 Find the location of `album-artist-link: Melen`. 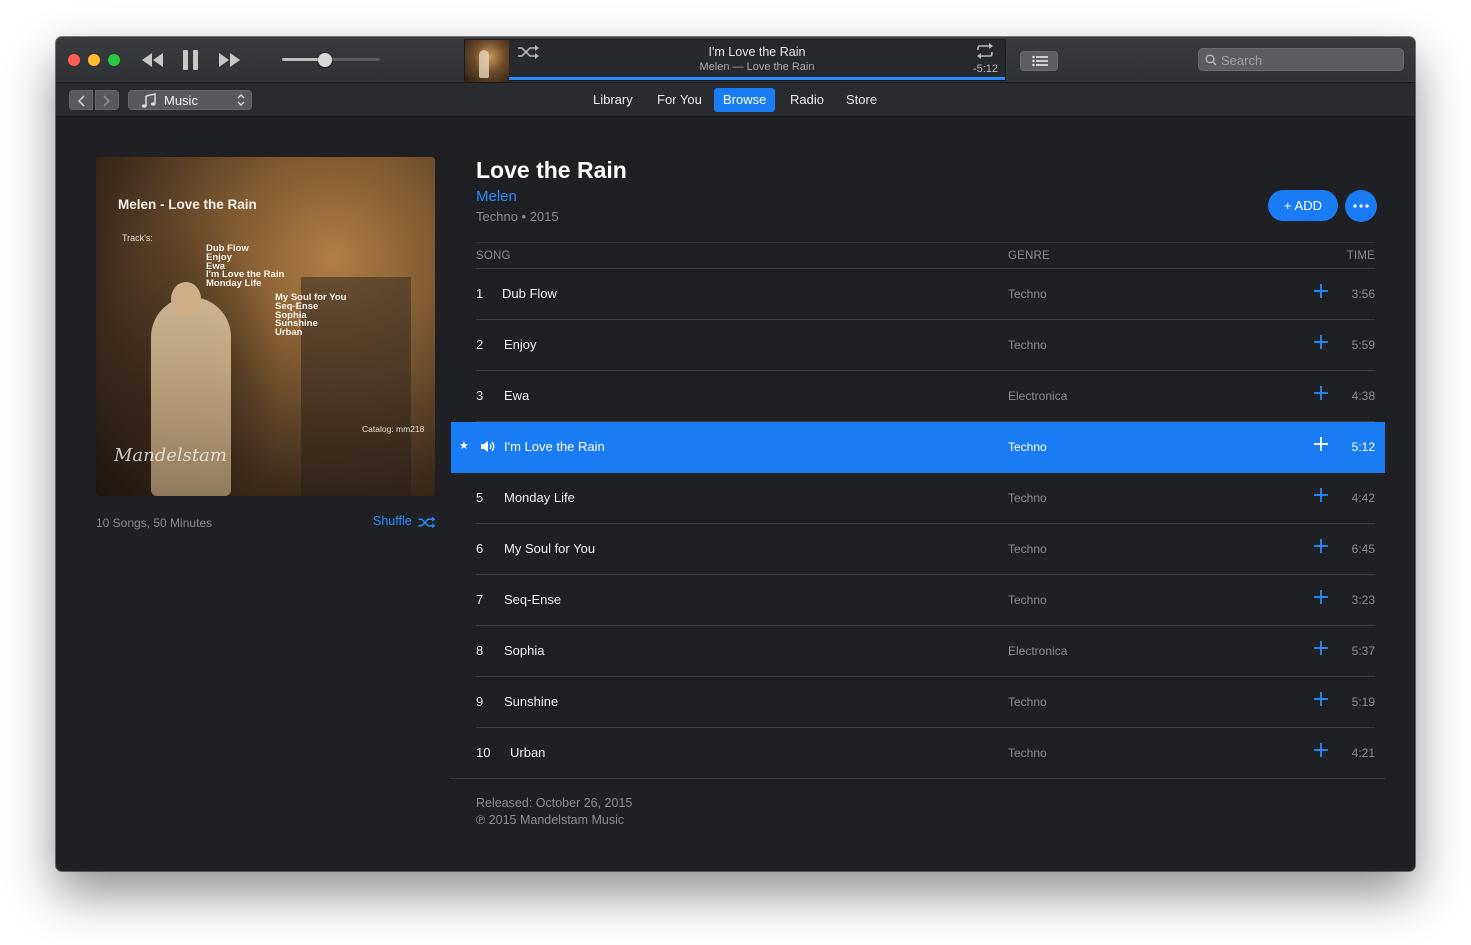

album-artist-link: Melen is located at coordinates (496, 196).